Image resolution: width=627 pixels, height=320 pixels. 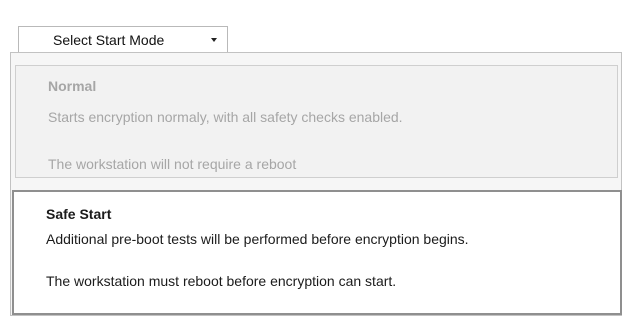 What do you see at coordinates (214, 40) in the screenshot?
I see `caret-down-icon` at bounding box center [214, 40].